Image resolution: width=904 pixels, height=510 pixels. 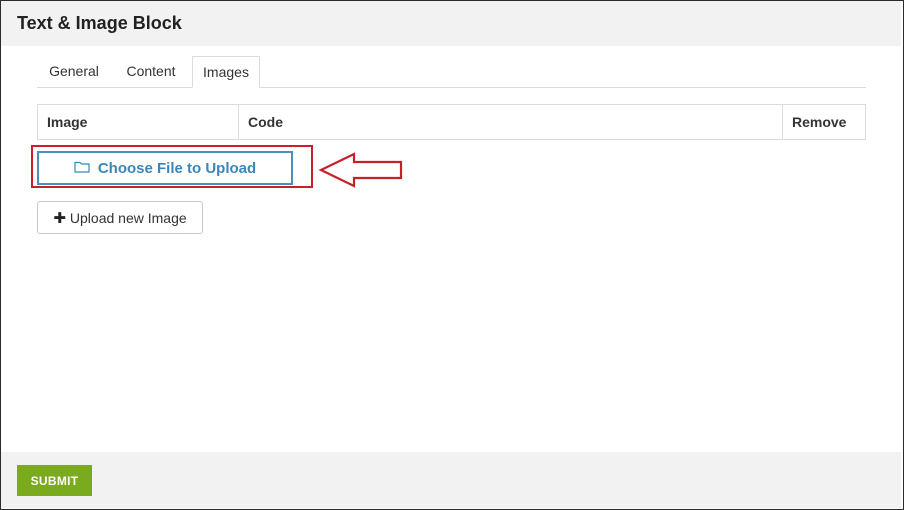 What do you see at coordinates (510, 122) in the screenshot?
I see `column-code: Code` at bounding box center [510, 122].